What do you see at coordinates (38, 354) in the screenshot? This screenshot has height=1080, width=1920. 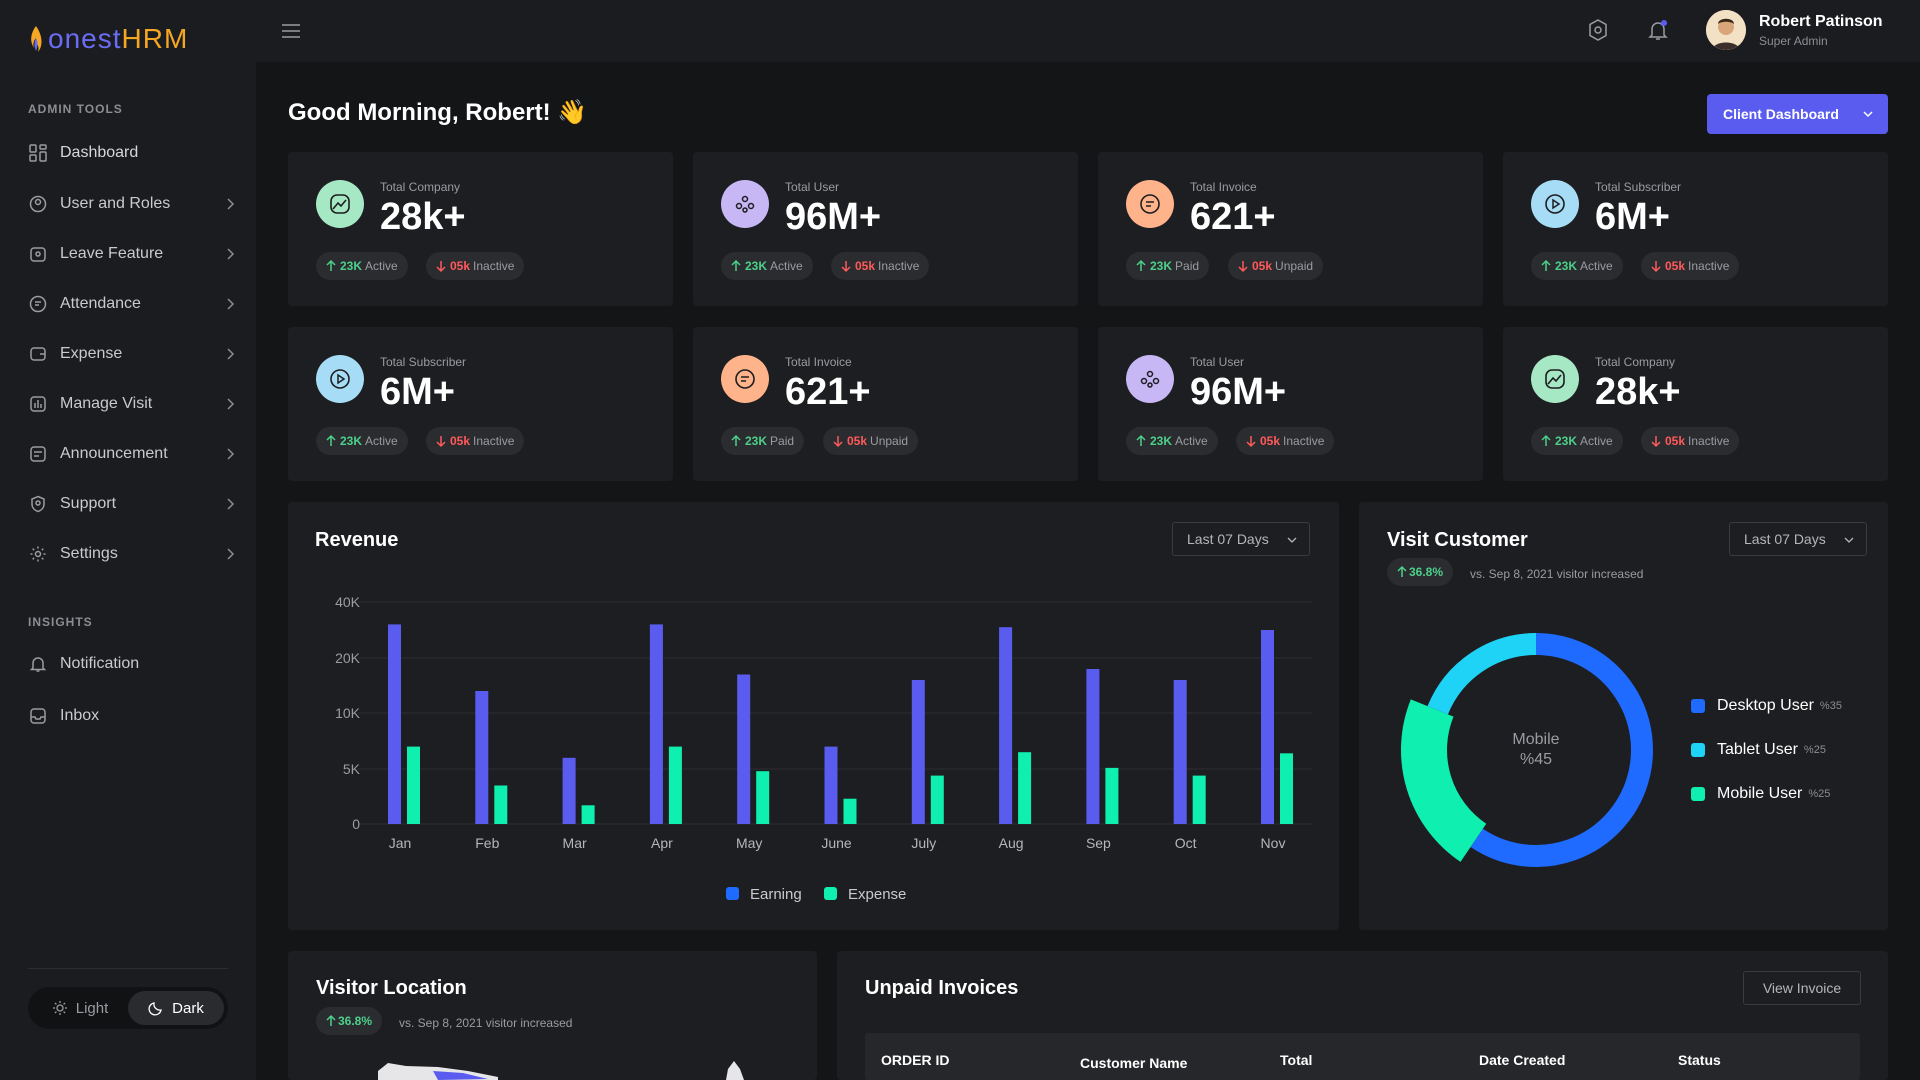 I see `expense-icon` at bounding box center [38, 354].